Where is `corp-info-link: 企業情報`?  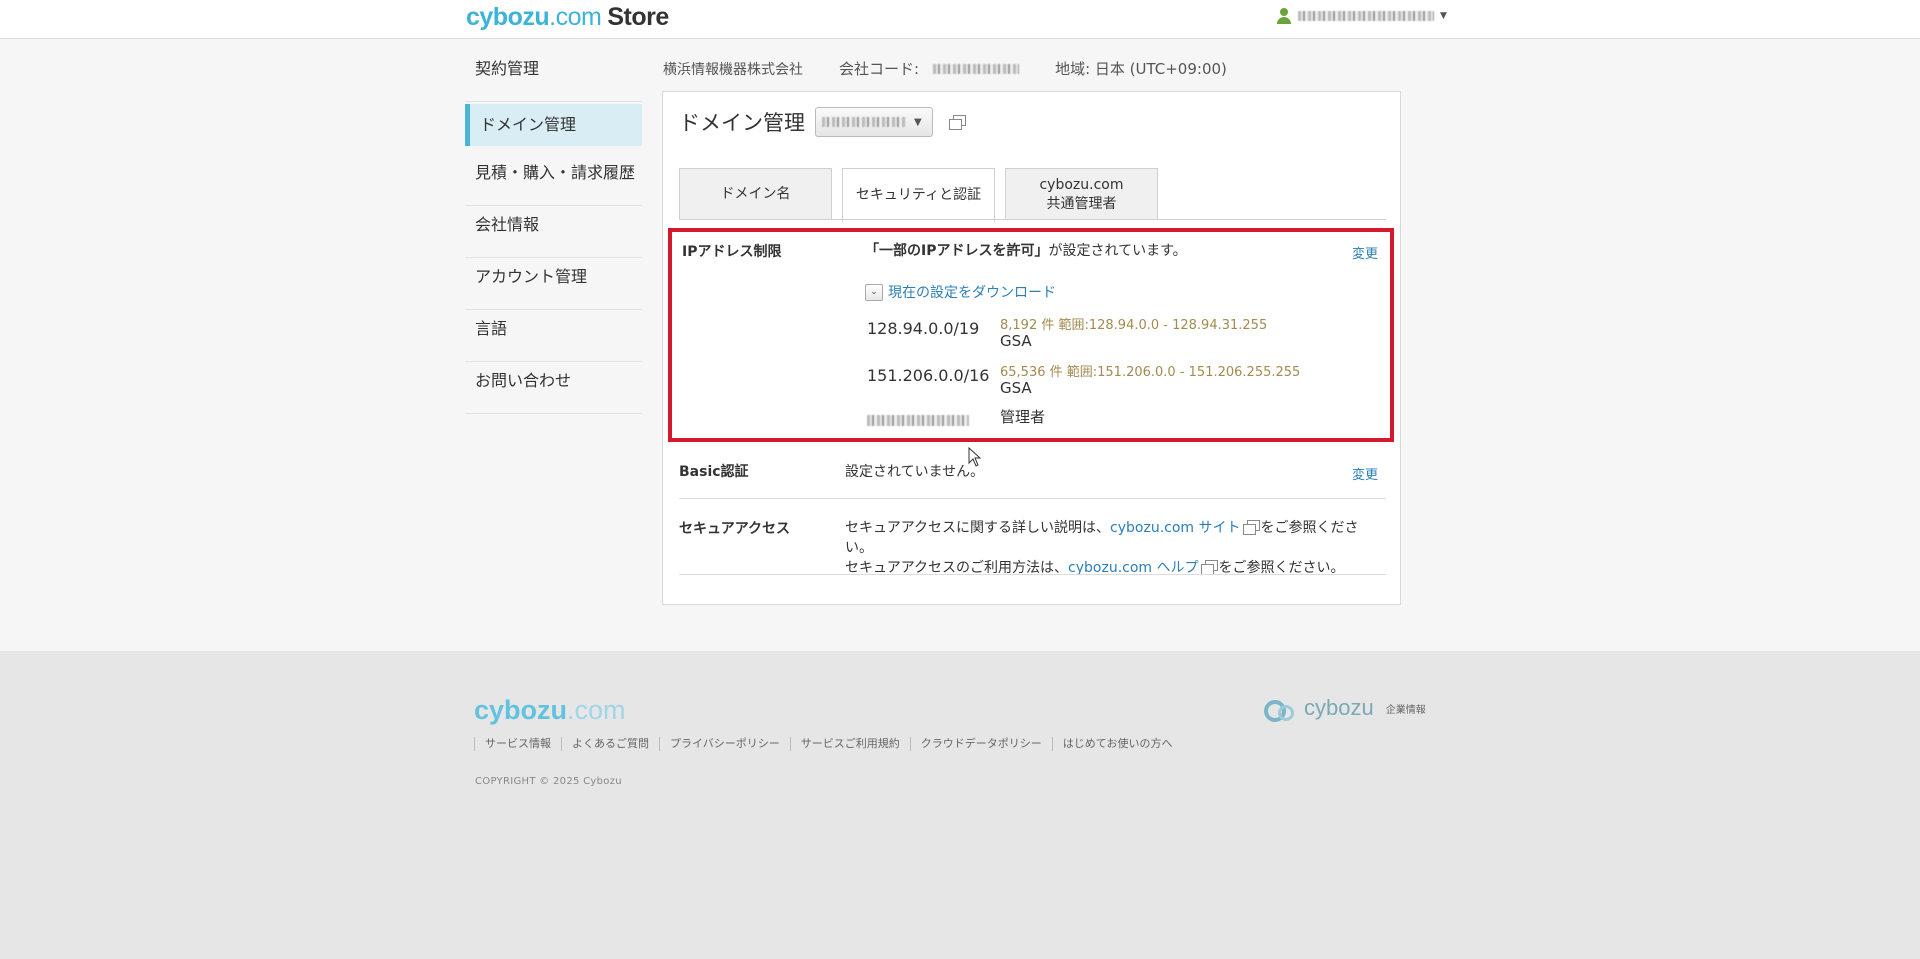
corp-info-link: 企業情報 is located at coordinates (1406, 708).